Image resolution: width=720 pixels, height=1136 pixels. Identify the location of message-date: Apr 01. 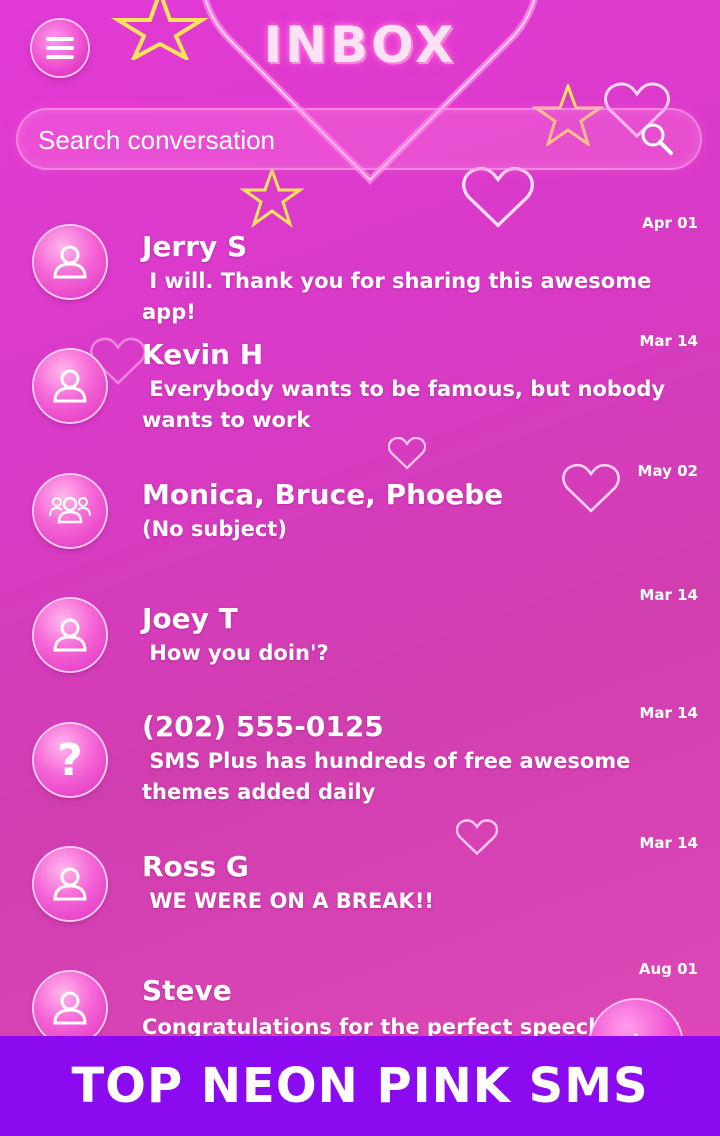
(670, 223).